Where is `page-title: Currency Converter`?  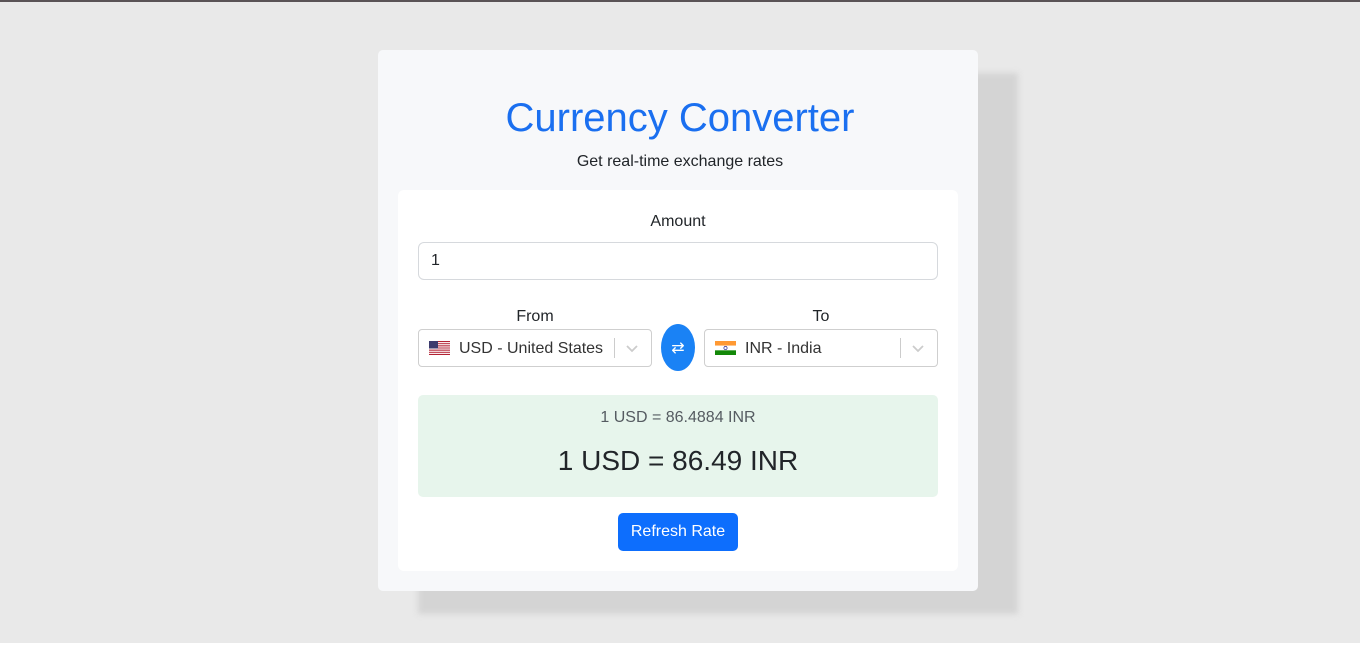 page-title: Currency Converter is located at coordinates (680, 118).